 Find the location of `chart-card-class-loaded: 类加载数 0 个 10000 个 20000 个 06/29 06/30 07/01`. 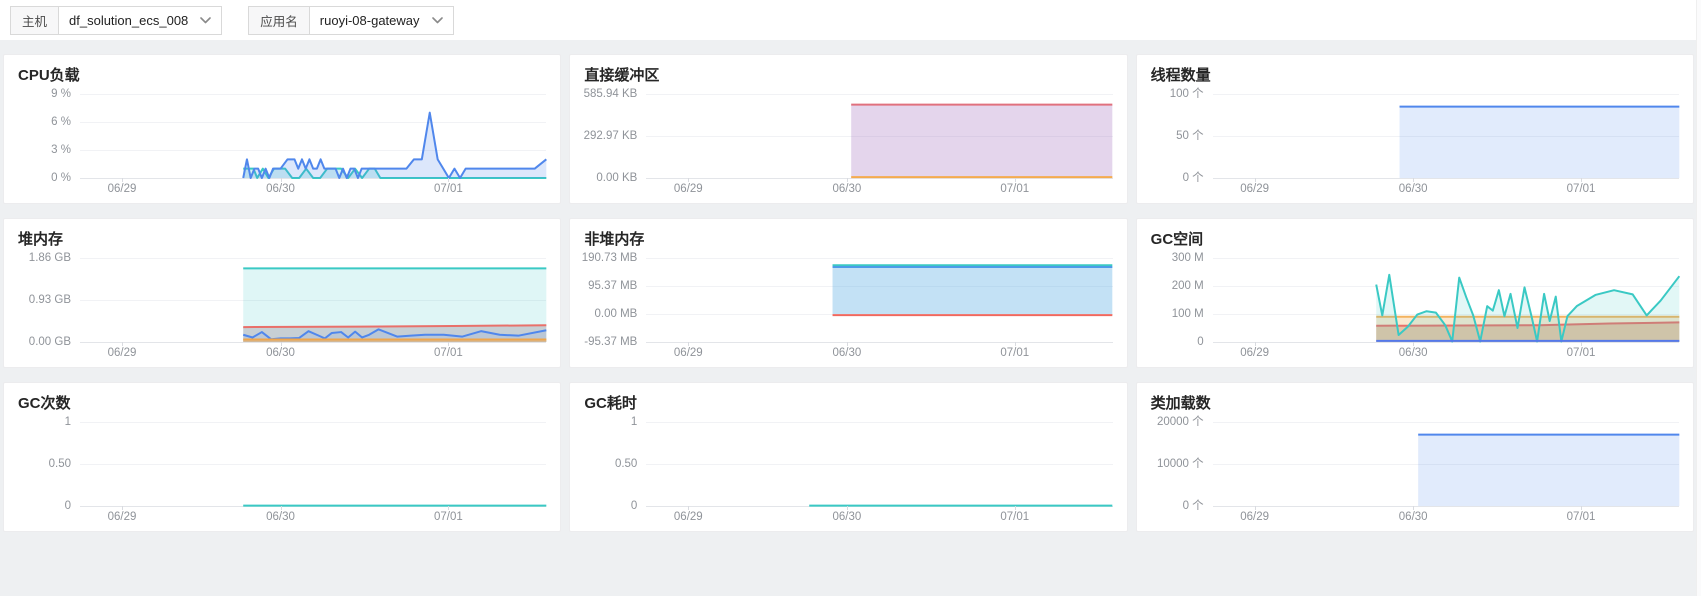

chart-card-class-loaded: 类加载数 0 个 10000 个 20000 个 06/29 06/30 07/01 is located at coordinates (1414, 457).